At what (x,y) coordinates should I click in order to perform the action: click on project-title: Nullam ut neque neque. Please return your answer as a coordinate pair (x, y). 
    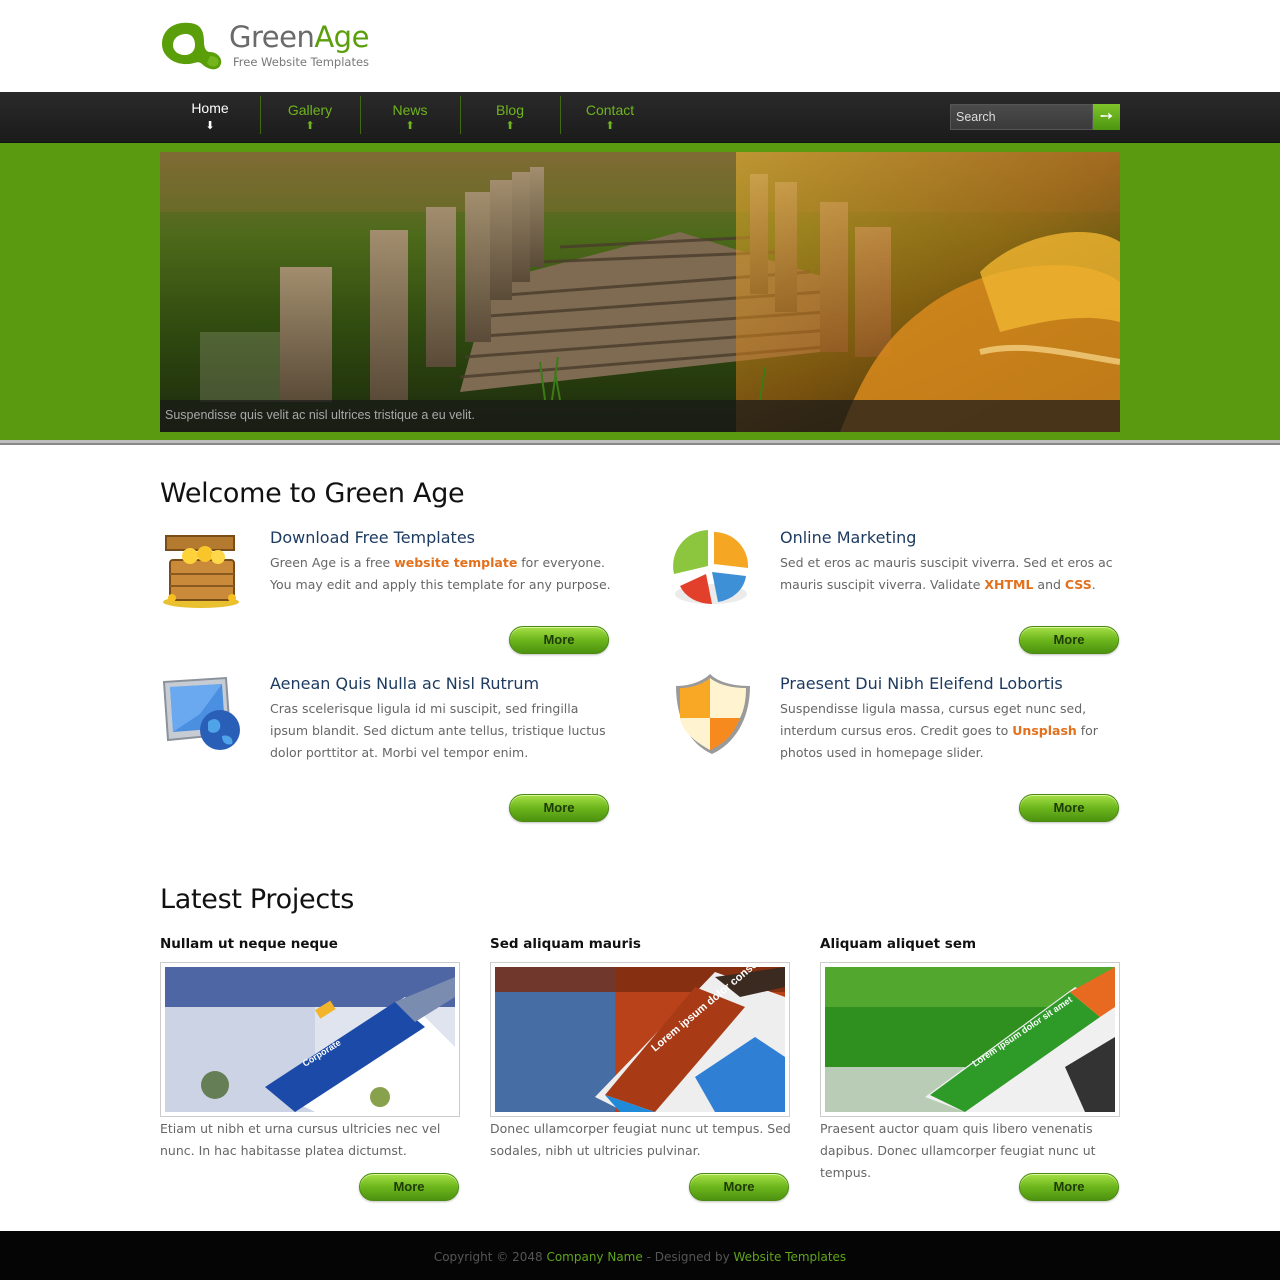
    Looking at the image, I should click on (249, 944).